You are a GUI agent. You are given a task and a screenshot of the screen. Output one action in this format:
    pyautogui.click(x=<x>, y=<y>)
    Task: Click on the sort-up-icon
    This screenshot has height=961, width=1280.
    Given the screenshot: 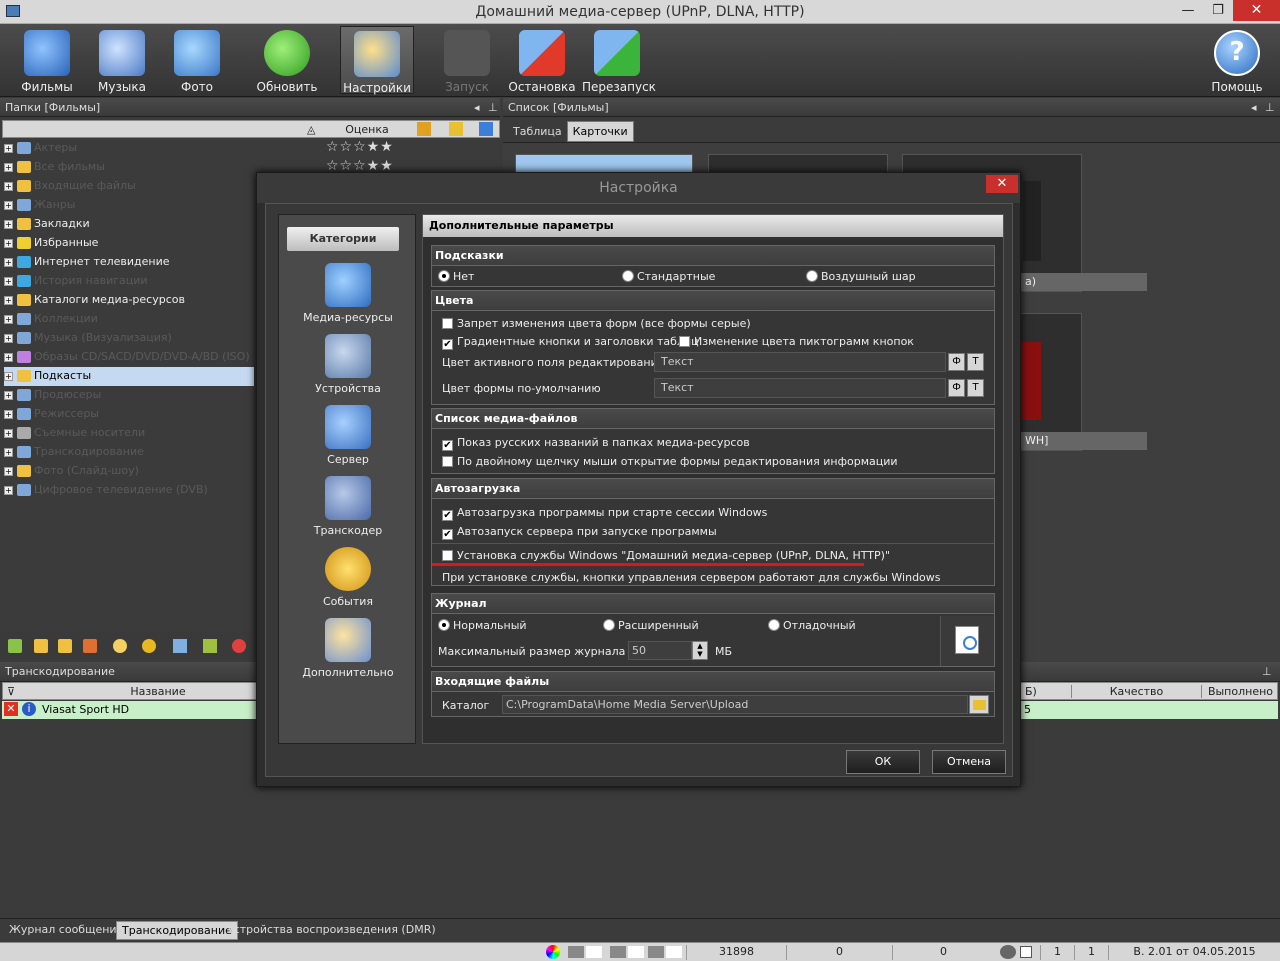 What is the action you would take?
    pyautogui.click(x=486, y=129)
    